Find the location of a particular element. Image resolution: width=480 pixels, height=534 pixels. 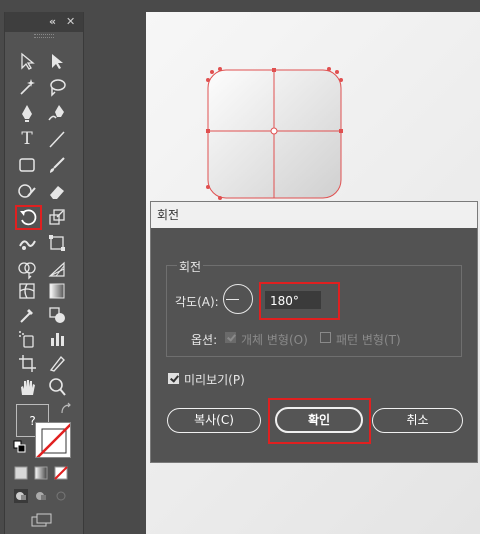

rotate-group-label: 회전 is located at coordinates (190, 266).